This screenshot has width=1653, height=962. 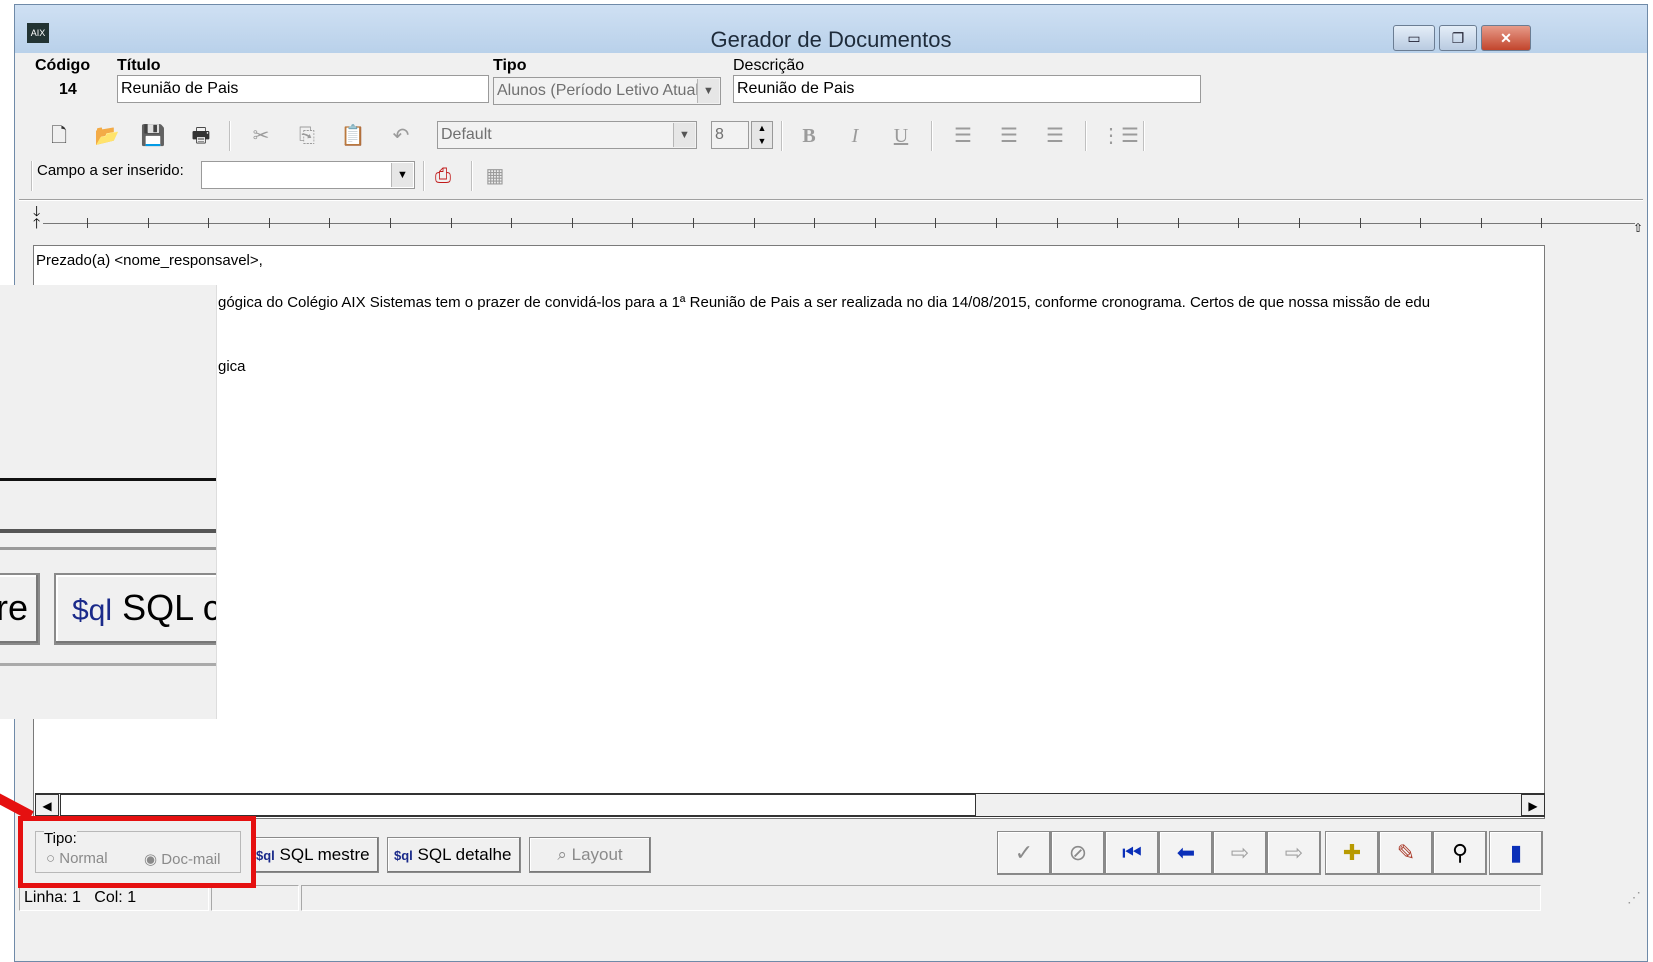 I want to click on arrow-right-icon: ⇨, so click(x=1240, y=852).